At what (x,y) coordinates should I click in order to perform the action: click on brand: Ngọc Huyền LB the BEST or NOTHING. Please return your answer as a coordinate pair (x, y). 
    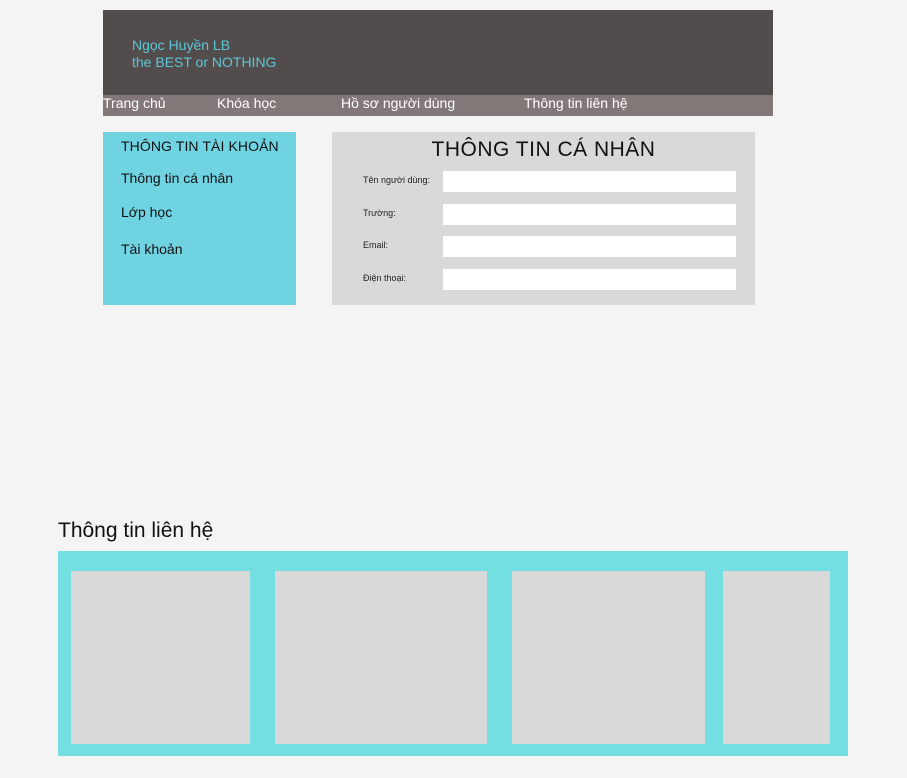
    Looking at the image, I should click on (204, 54).